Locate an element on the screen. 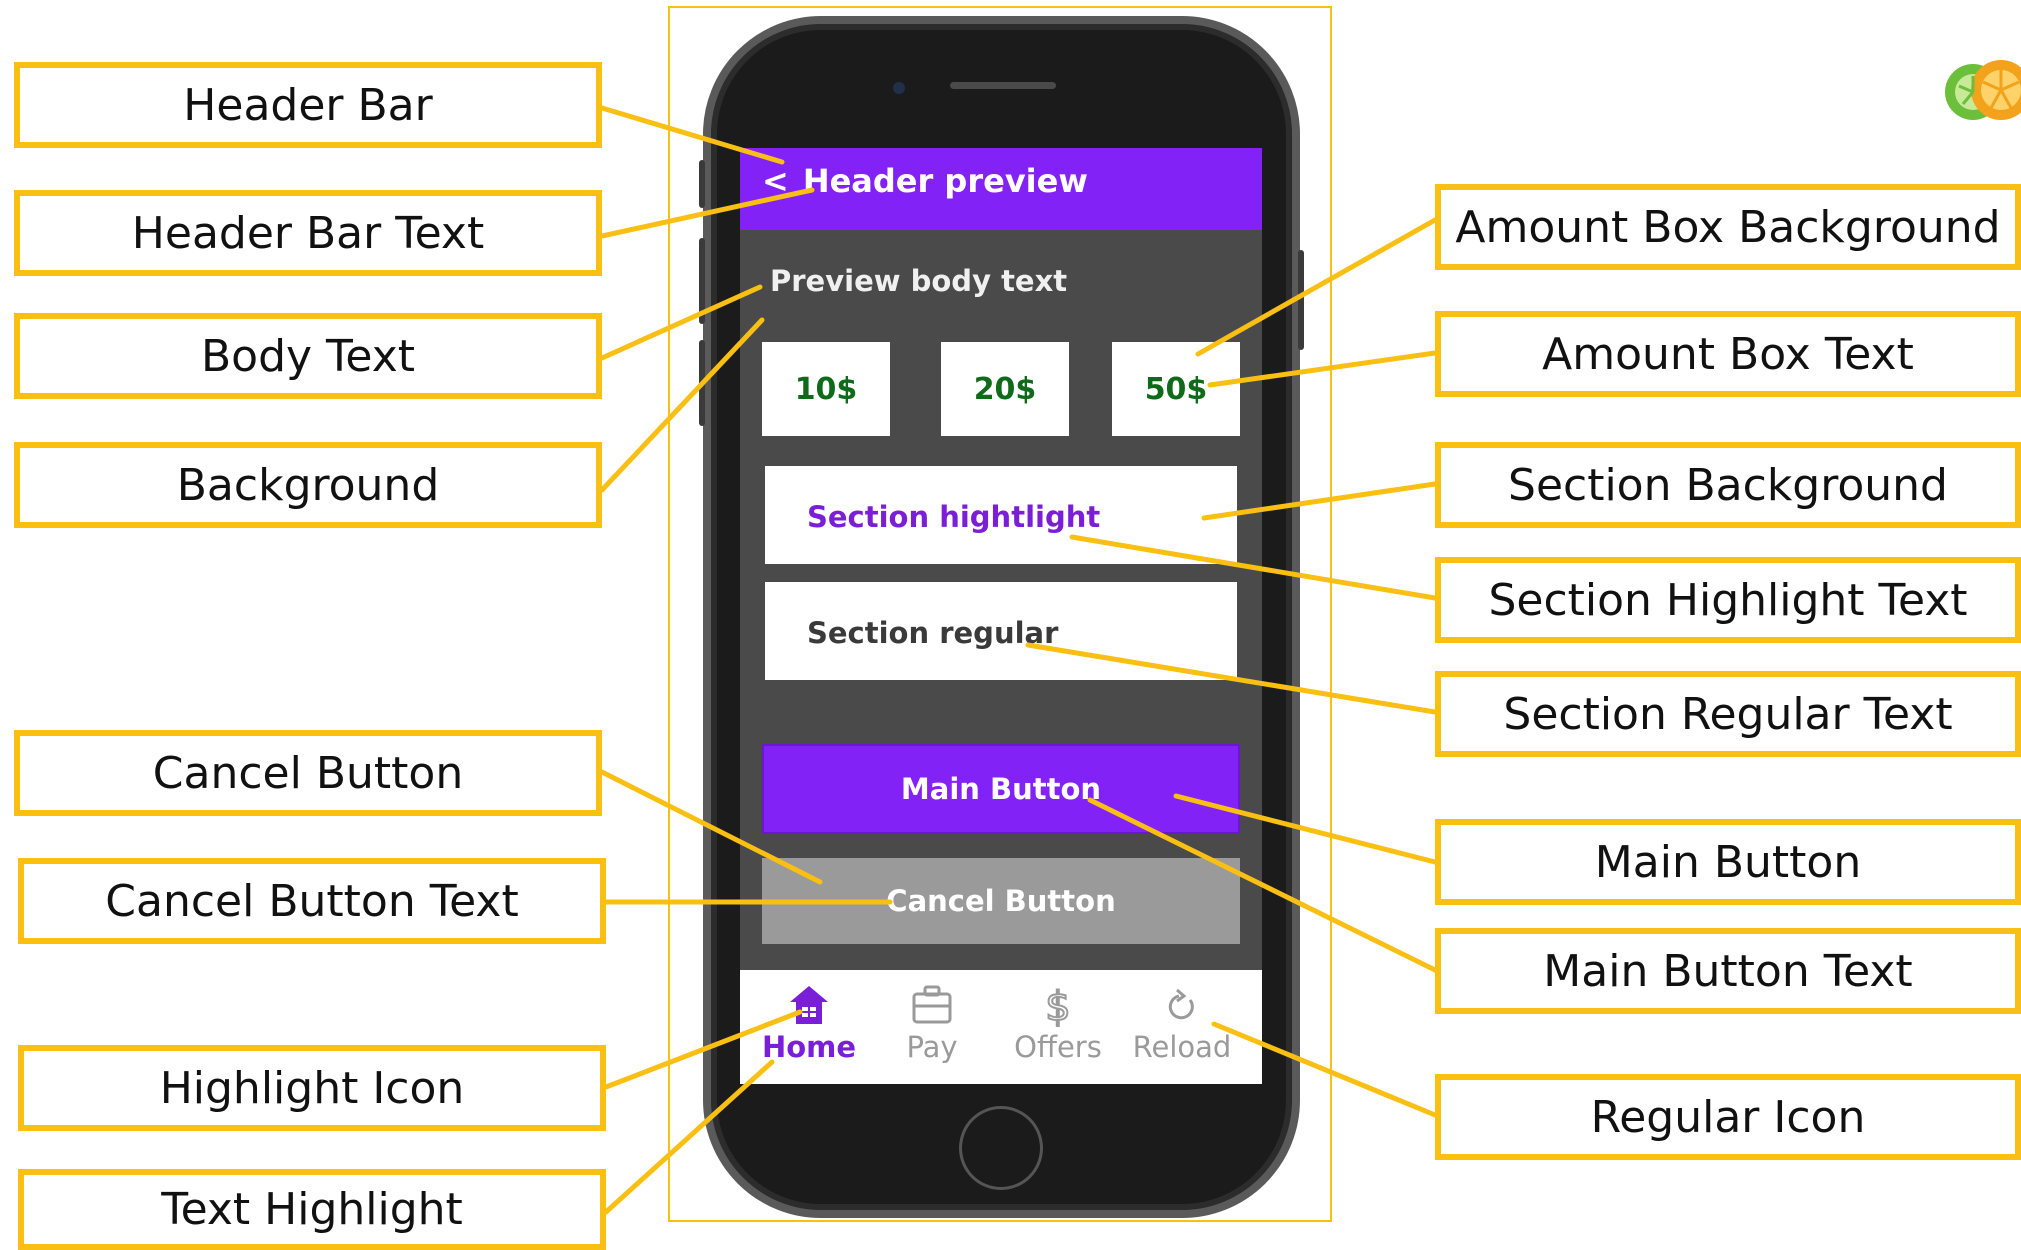  amount-box-10: 10$ is located at coordinates (826, 389).